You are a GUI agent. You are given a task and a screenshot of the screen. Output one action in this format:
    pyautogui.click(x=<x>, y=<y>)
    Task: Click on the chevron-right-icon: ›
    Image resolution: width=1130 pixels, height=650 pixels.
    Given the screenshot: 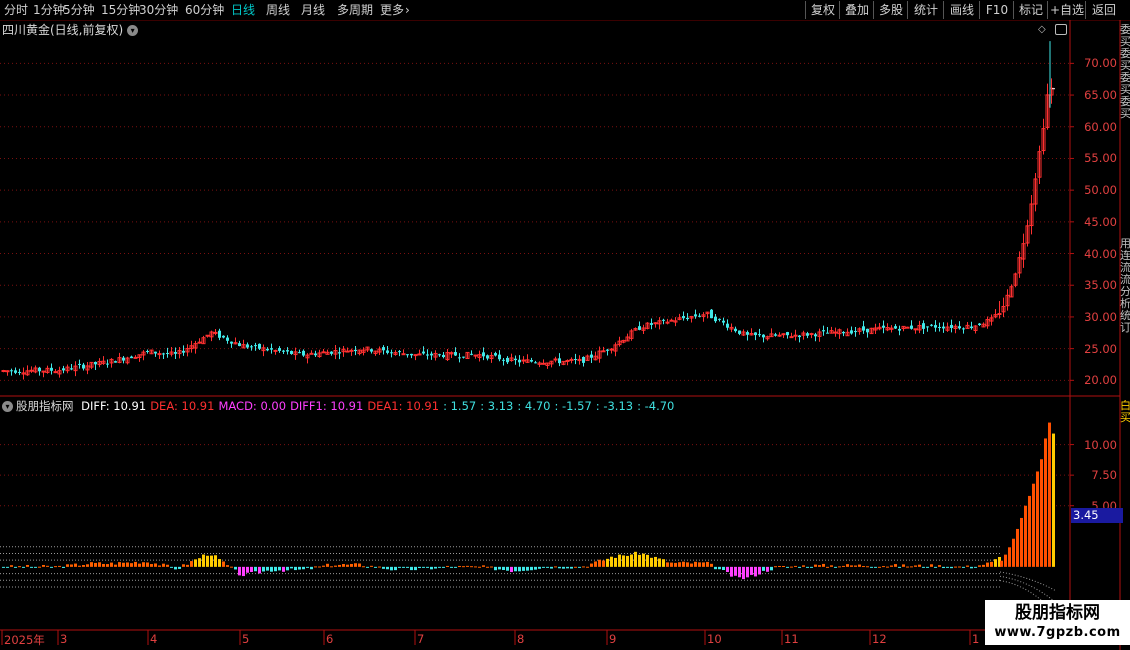 What is the action you would take?
    pyautogui.click(x=407, y=10)
    